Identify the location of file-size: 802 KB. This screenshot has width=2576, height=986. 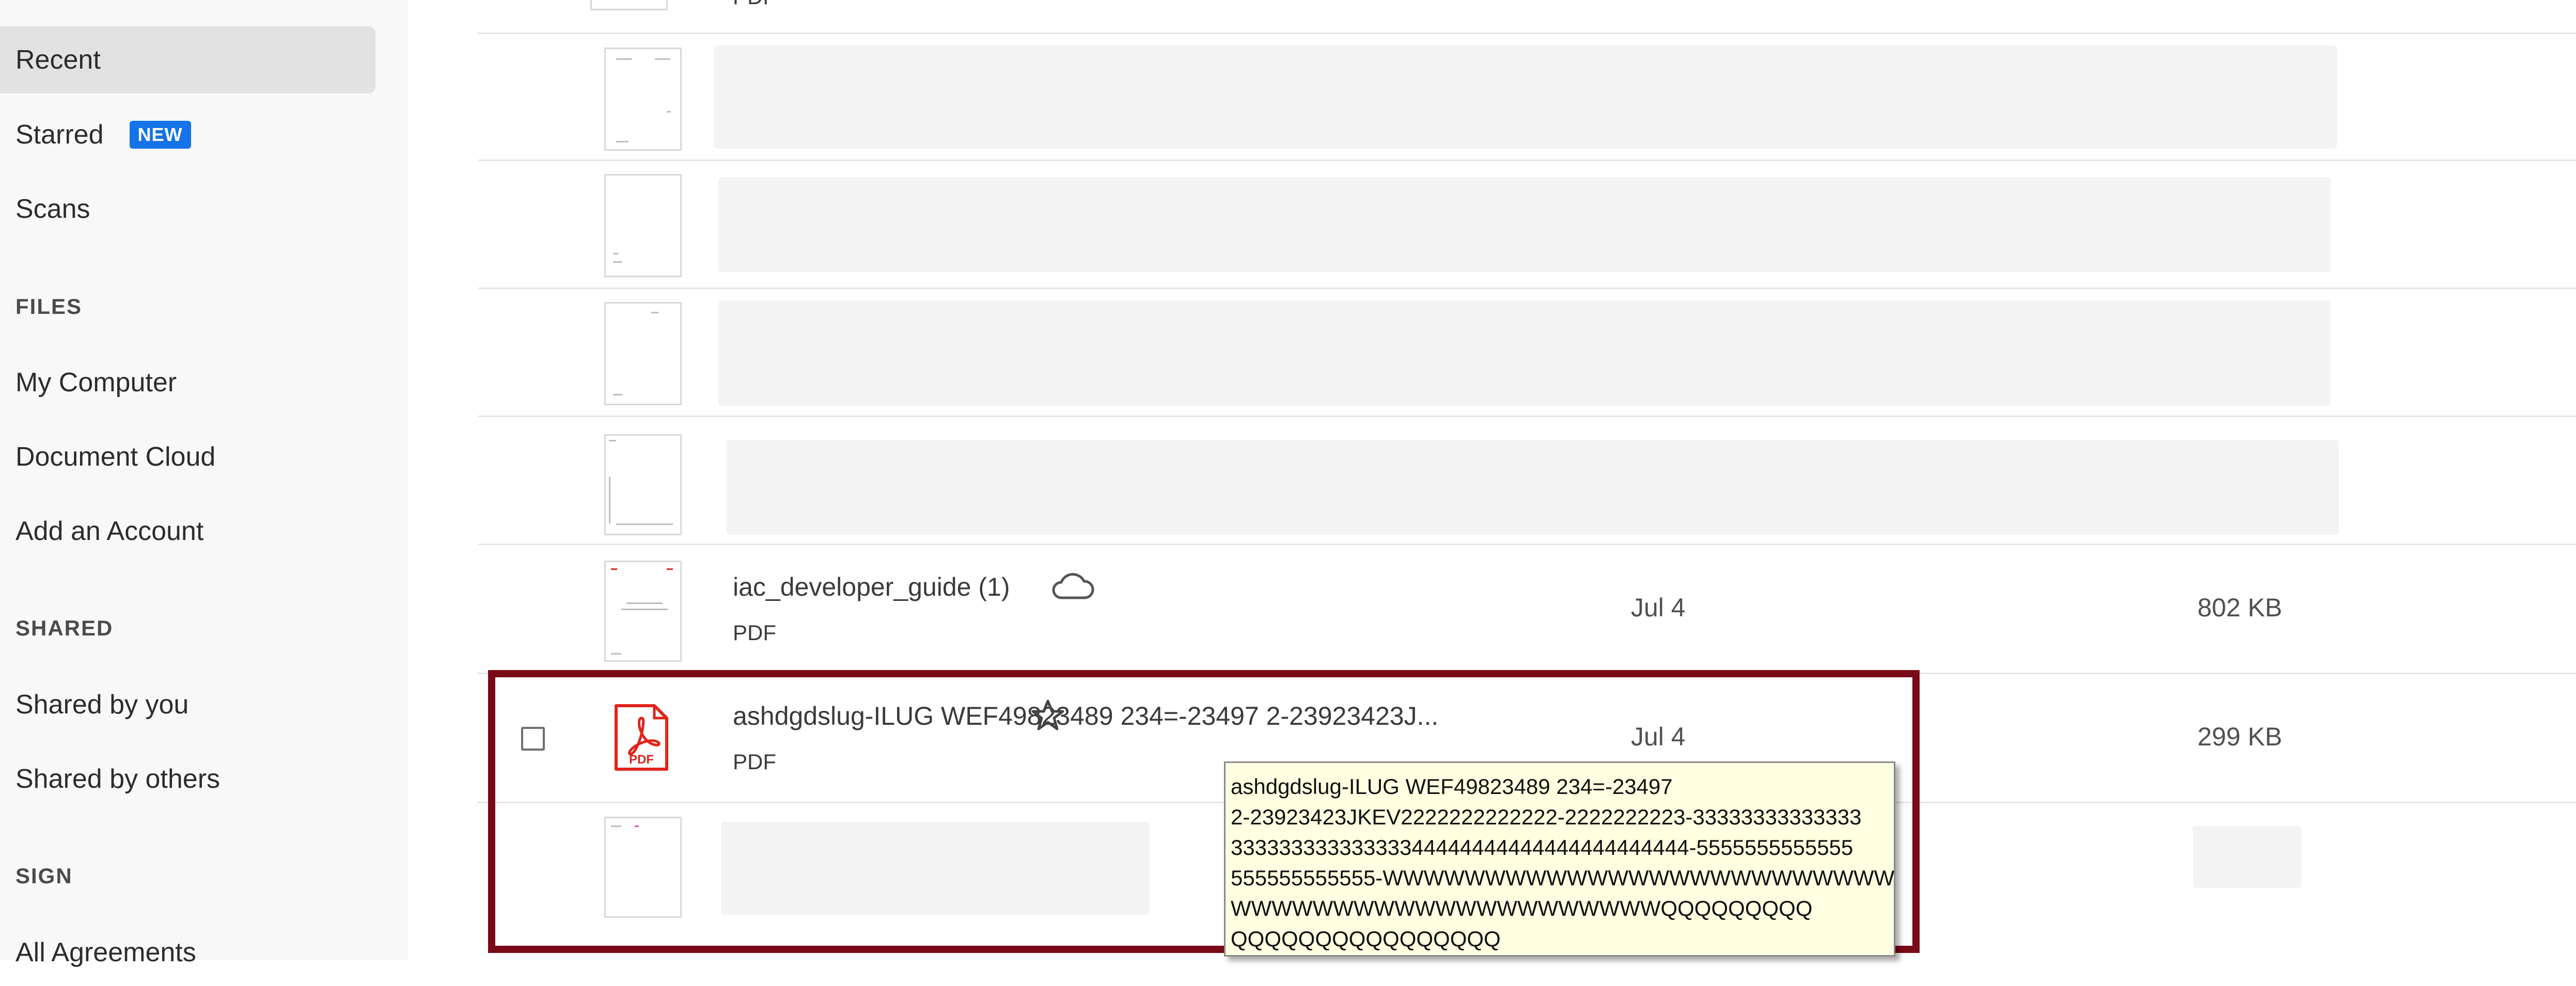
(2240, 607).